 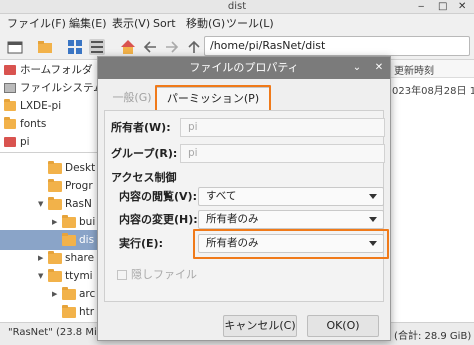 What do you see at coordinates (52, 332) in the screenshot?
I see `status-selection: "RasNet" (23.8 Mi` at bounding box center [52, 332].